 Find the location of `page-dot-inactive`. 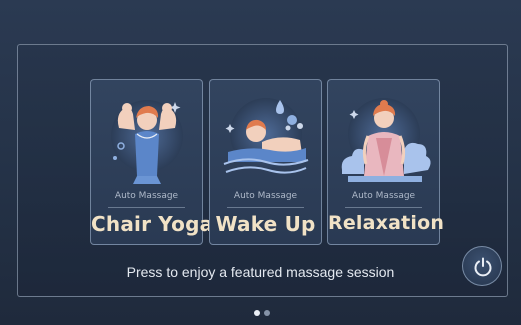

page-dot-inactive is located at coordinates (267, 313).